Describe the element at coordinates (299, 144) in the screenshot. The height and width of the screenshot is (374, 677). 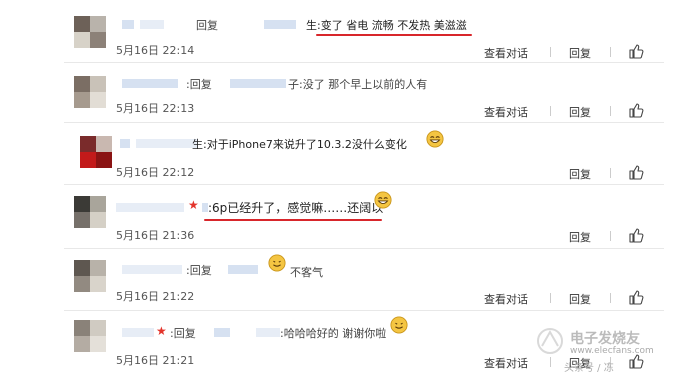
I see `comment-text: 生:对于iPhone7来说升了10.3.2没什么变化` at that location.